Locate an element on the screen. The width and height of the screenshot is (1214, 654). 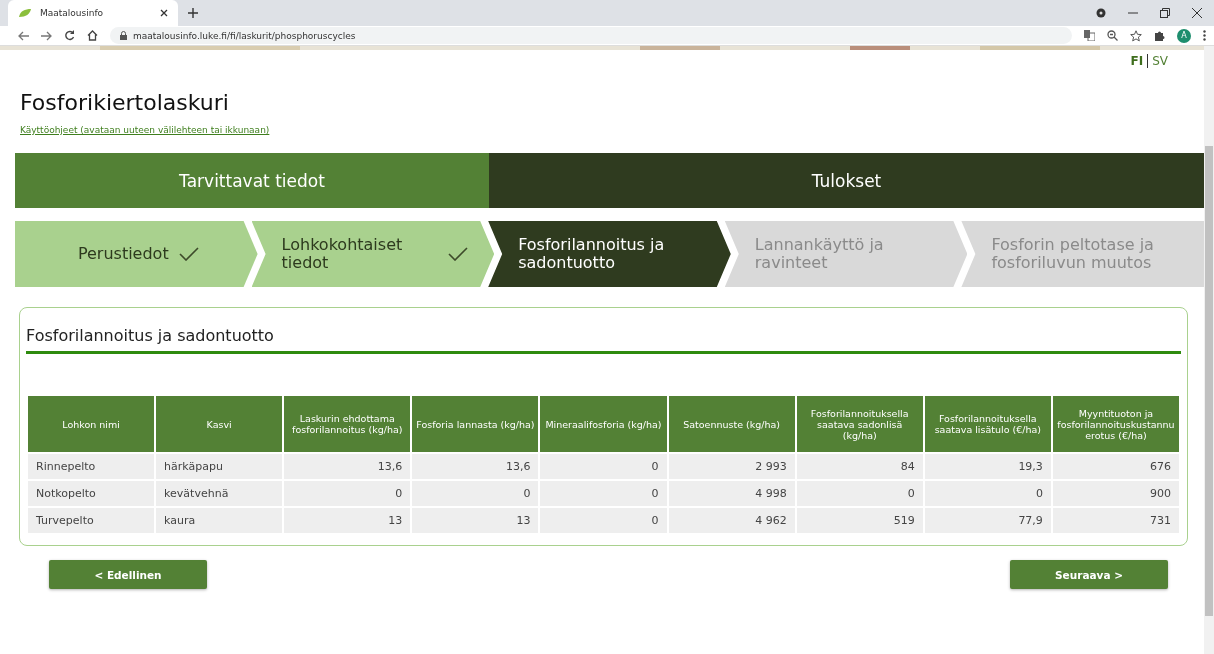
restore-icon is located at coordinates (1165, 13).